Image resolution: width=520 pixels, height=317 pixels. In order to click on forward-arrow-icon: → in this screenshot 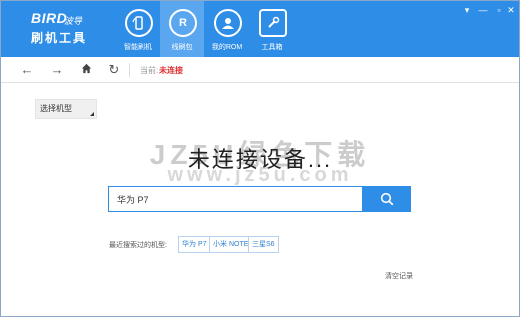, I will do `click(57, 70)`.